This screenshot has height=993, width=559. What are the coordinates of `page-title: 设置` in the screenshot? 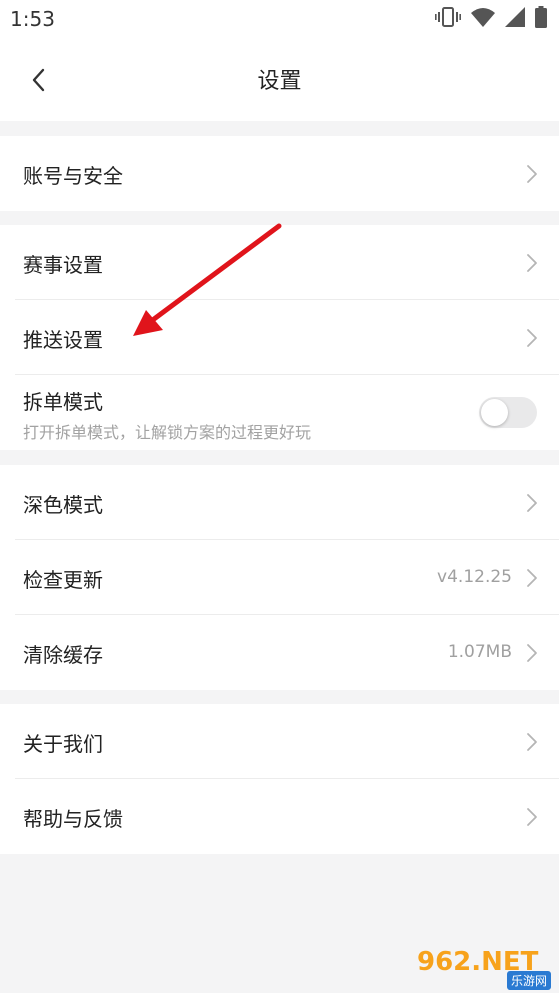 It's located at (279, 81).